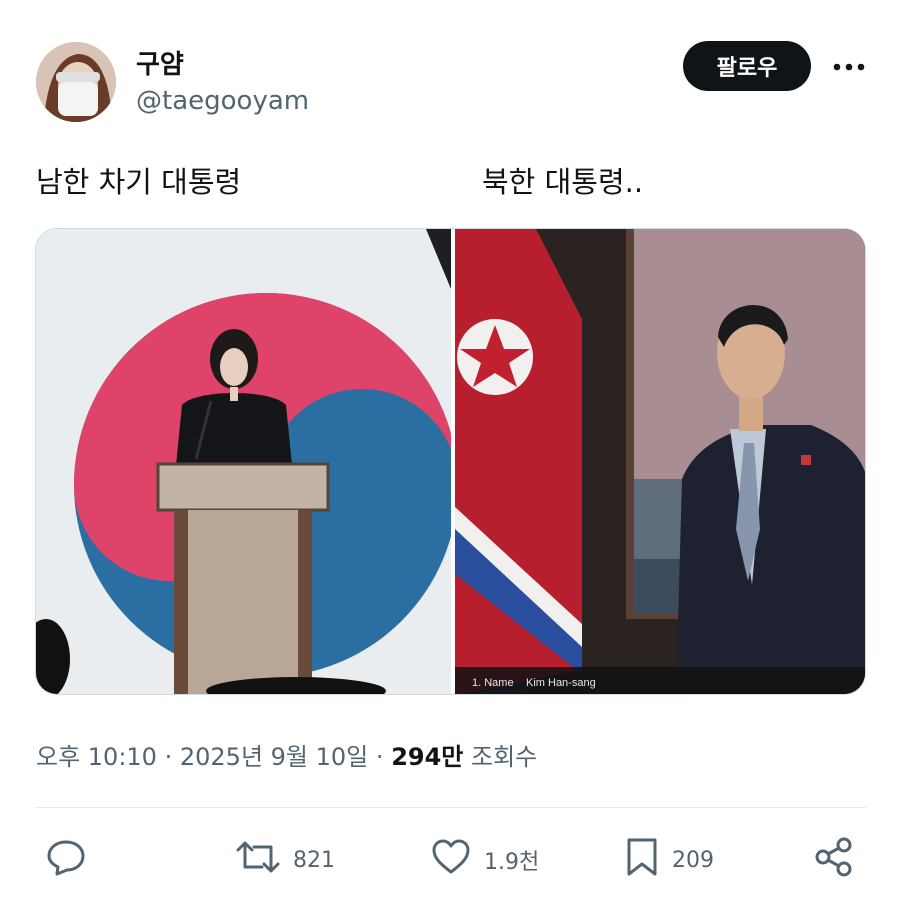  I want to click on share-icon, so click(834, 860).